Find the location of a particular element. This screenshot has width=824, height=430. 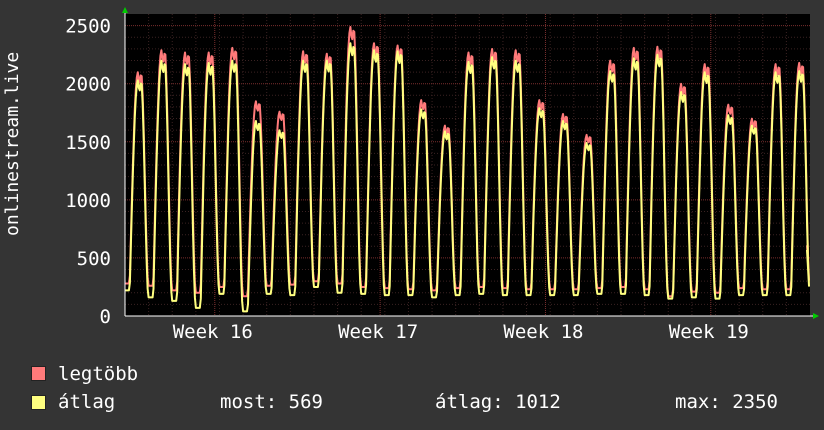

y-tick-label: 1000 is located at coordinates (88, 201).